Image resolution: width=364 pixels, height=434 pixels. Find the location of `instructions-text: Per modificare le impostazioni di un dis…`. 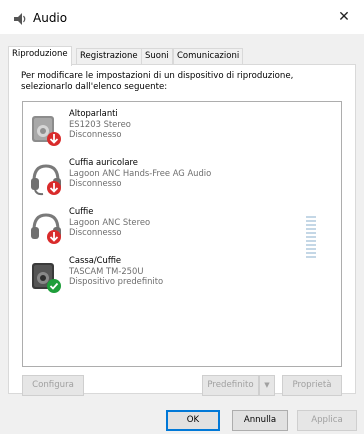

instructions-text: Per modificare le impostazioni di un dis… is located at coordinates (181, 82).